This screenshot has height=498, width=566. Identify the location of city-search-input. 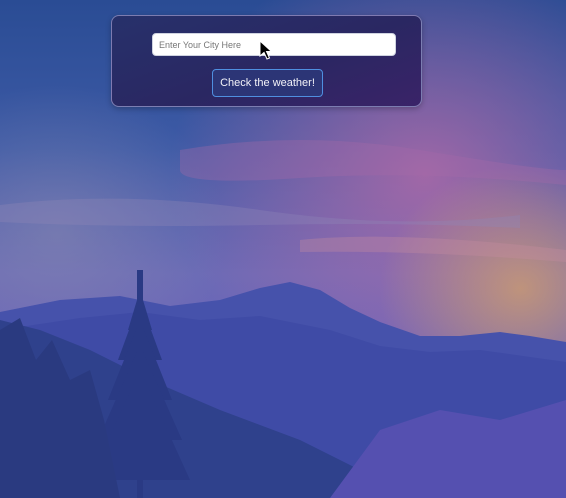
(274, 44).